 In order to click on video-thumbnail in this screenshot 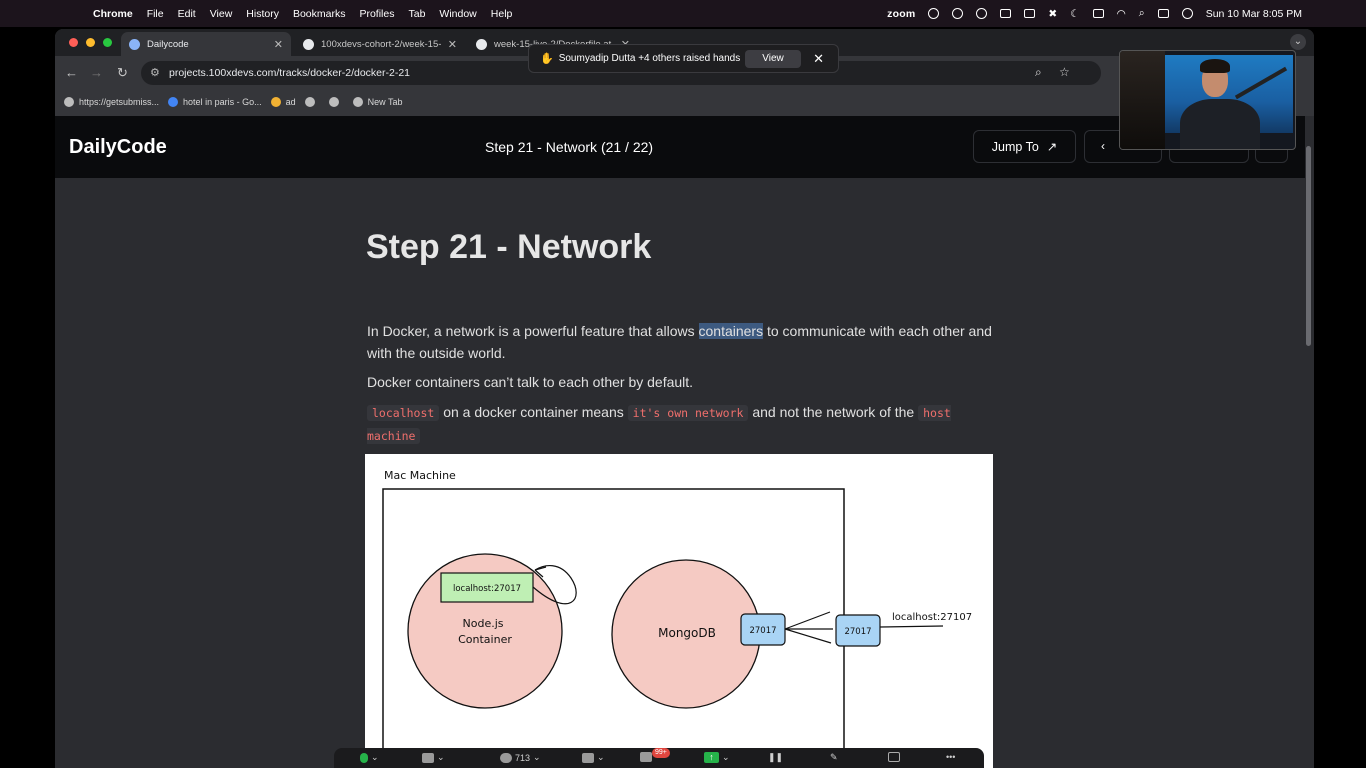, I will do `click(1207, 100)`.